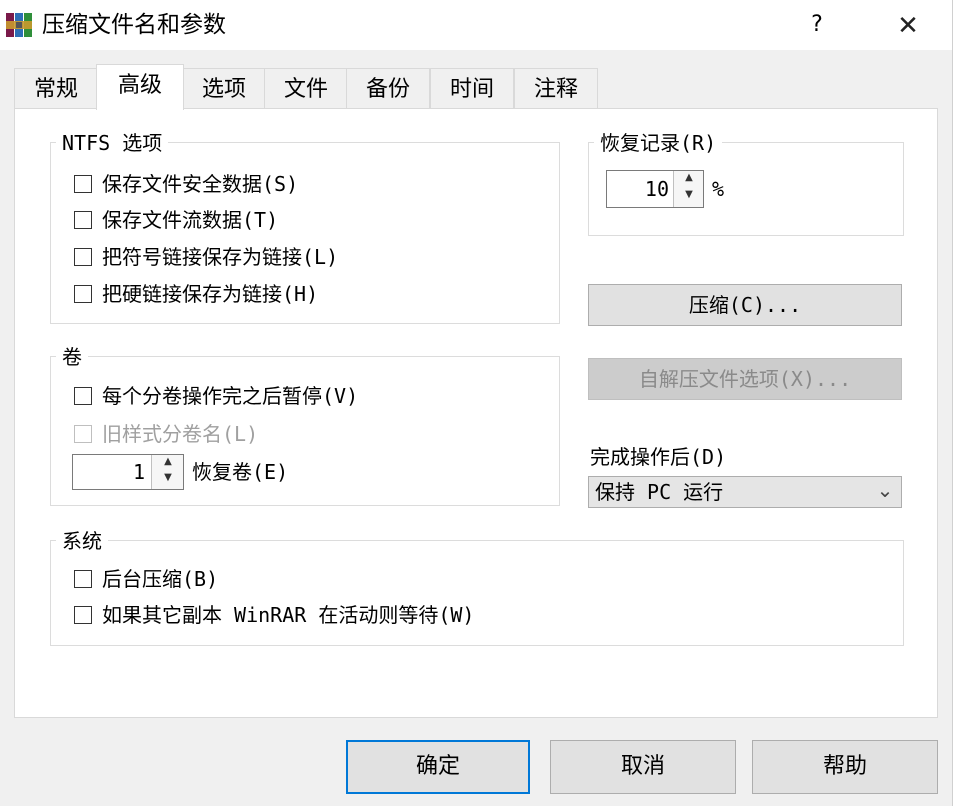 This screenshot has width=960, height=806. Describe the element at coordinates (83, 615) in the screenshot. I see `wait-other-winrar-checkbox` at that location.